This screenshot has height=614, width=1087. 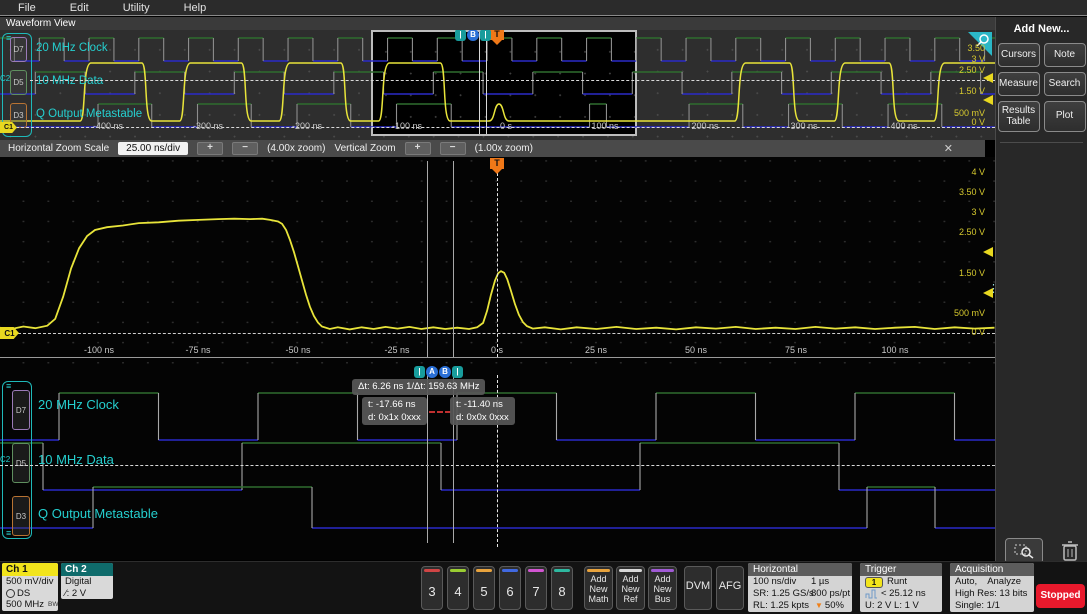 I want to click on cursor-a-time: t: -17.66 ns, so click(x=392, y=404).